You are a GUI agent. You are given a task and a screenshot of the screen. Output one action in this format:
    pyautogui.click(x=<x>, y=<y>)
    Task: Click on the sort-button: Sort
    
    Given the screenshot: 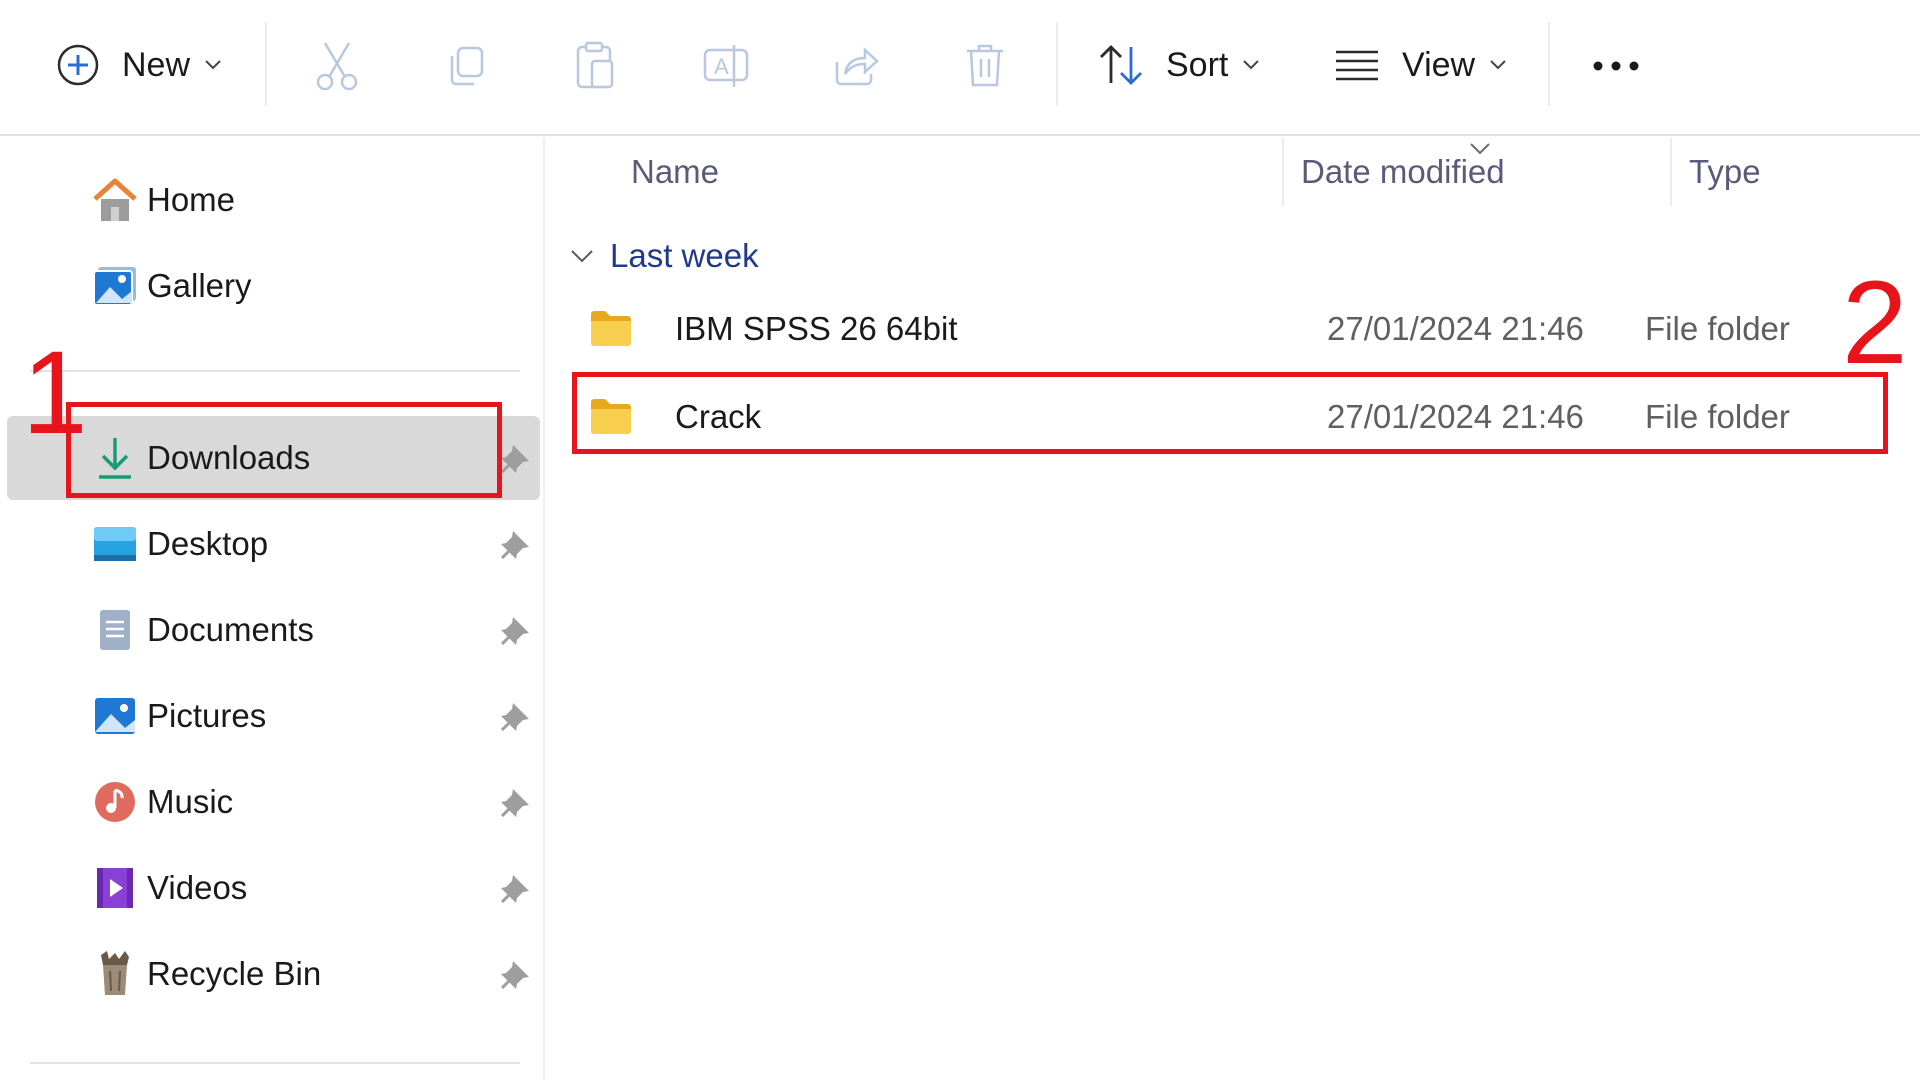 What is the action you would take?
    pyautogui.click(x=1179, y=65)
    